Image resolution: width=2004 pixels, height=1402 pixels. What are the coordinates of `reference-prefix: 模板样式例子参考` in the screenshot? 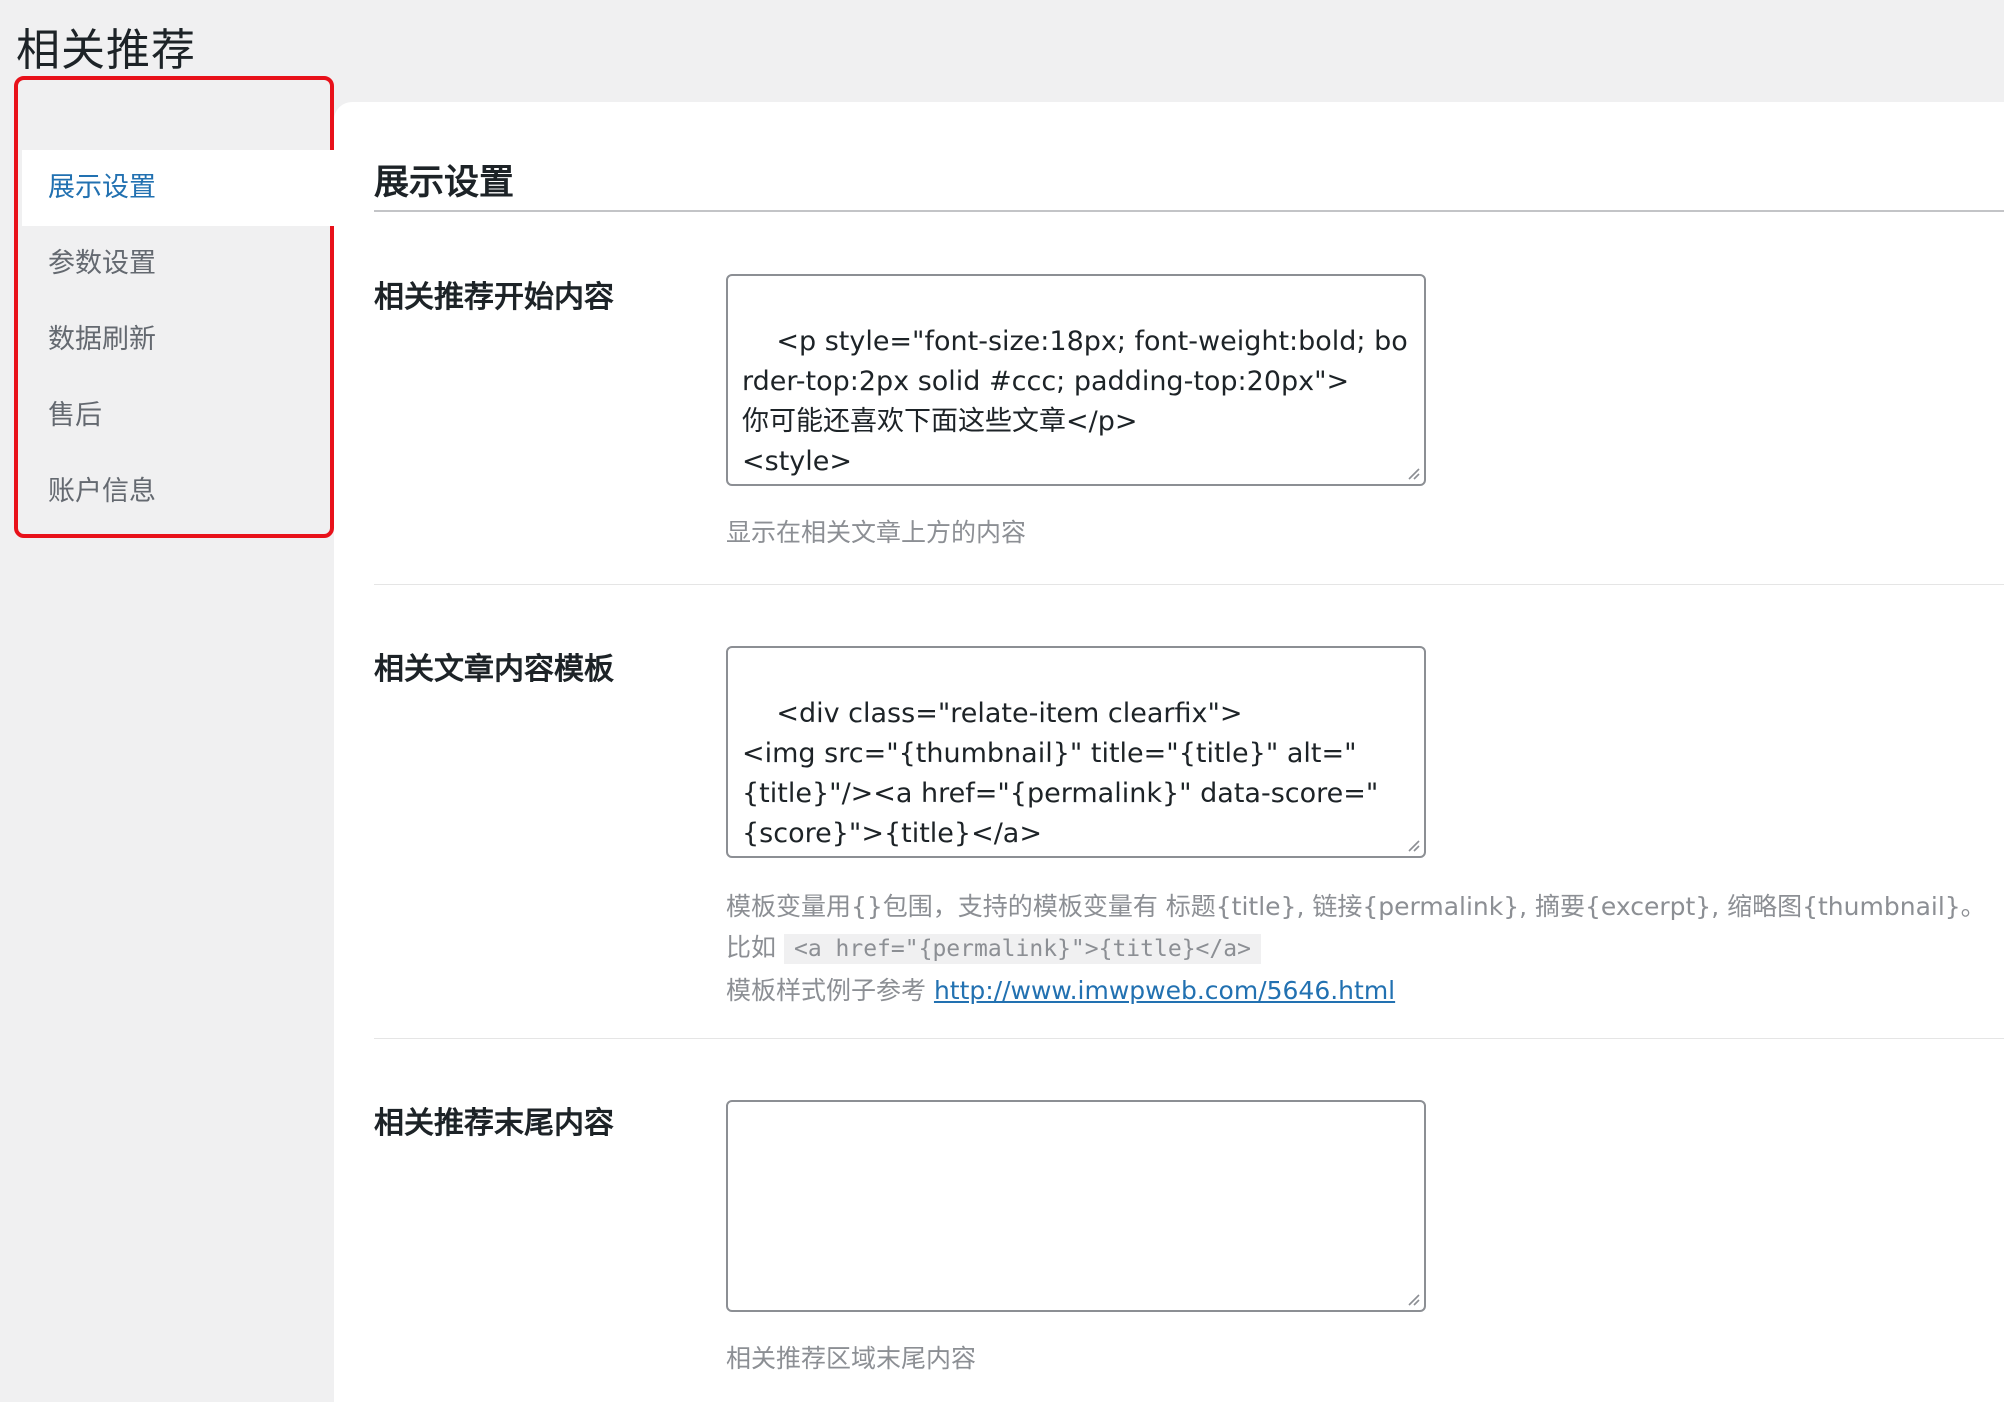 It's located at (830, 990).